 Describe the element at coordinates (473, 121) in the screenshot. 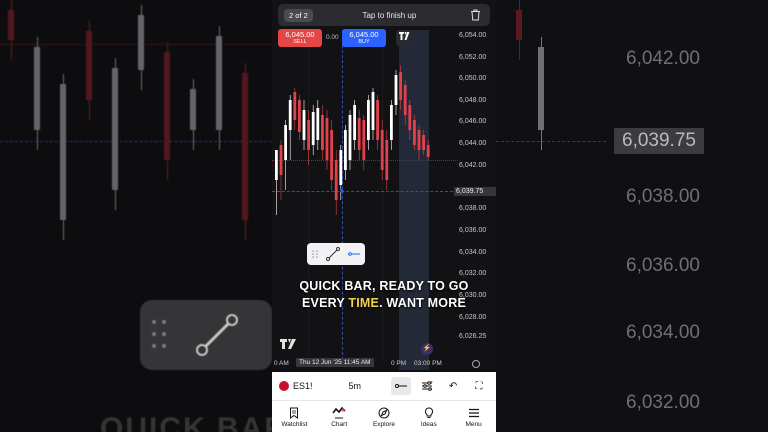

I see `price-tick: 6,046.00` at that location.